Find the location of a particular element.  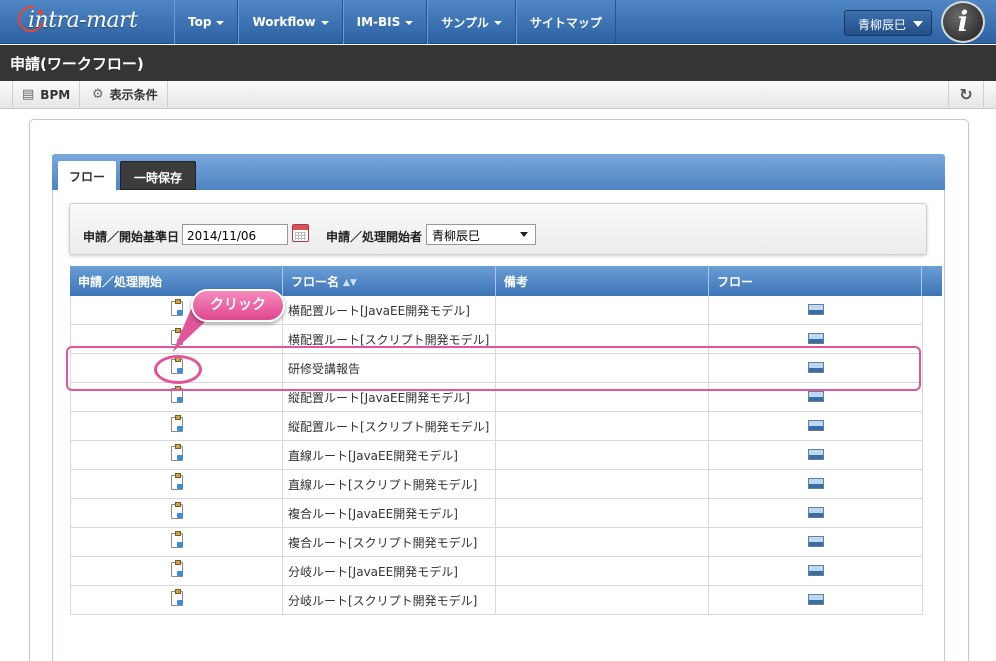

click-callout-bubble: クリック is located at coordinates (238, 305).